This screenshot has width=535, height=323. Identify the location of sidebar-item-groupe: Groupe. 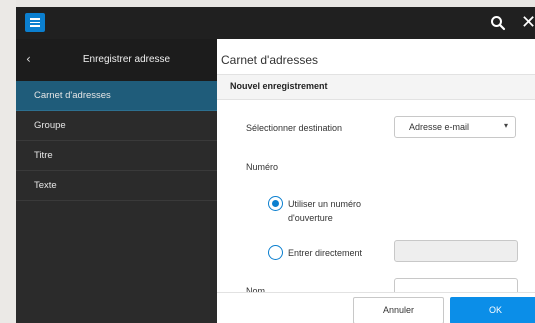
(116, 126).